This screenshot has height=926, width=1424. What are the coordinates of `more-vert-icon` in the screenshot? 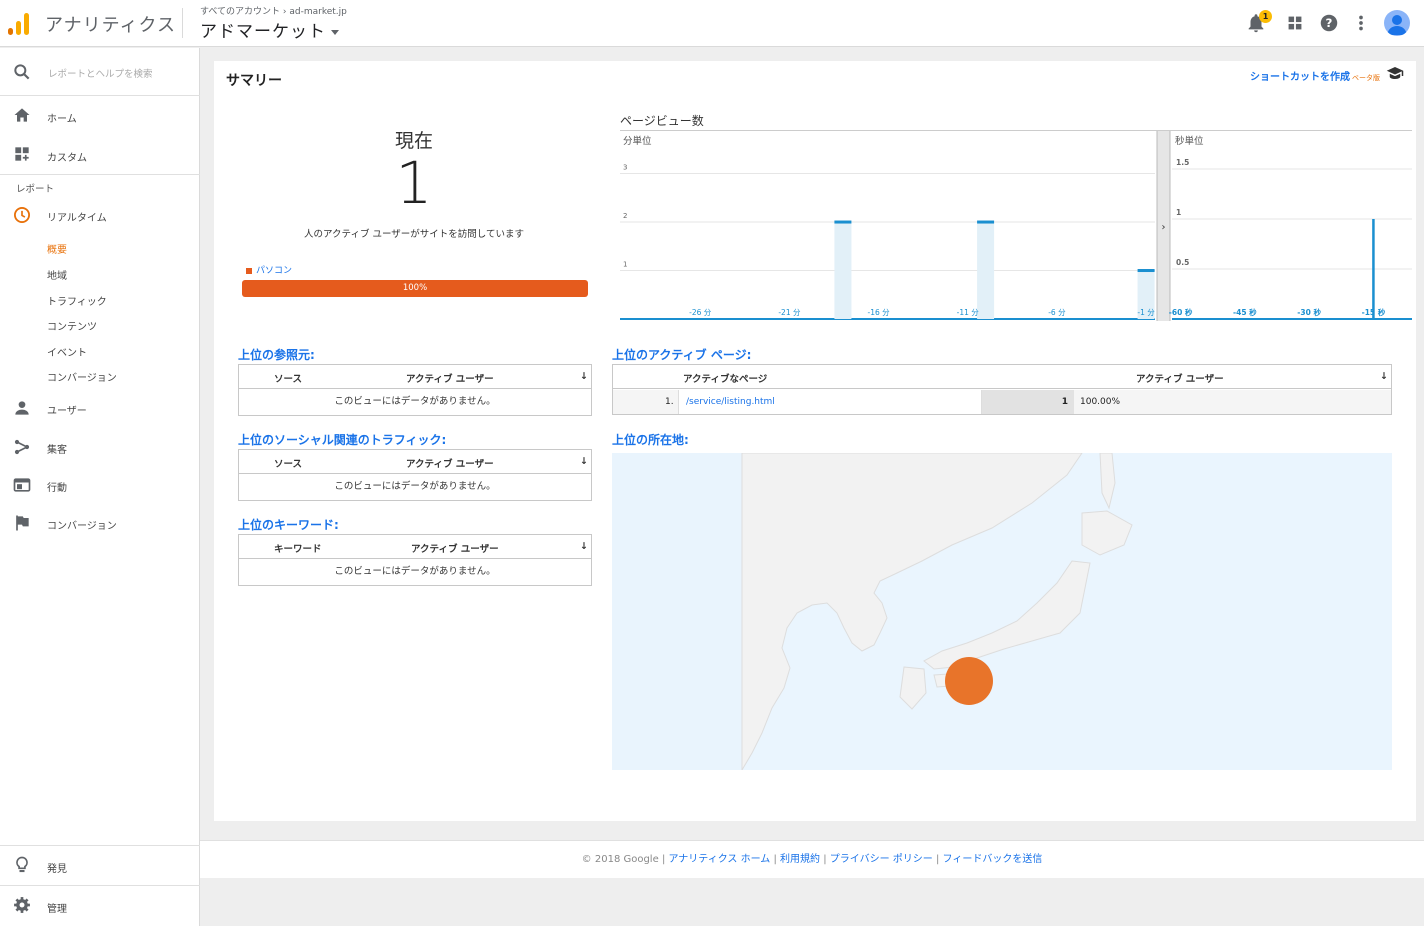 It's located at (1361, 23).